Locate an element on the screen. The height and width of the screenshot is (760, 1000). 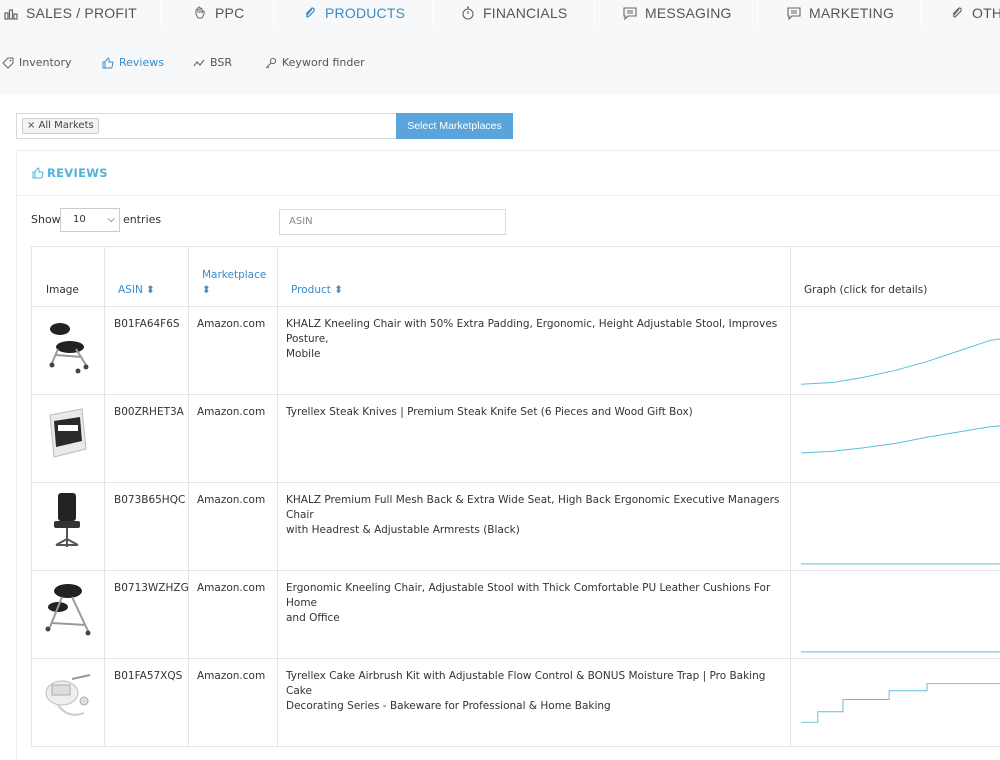
asin-value: B0713WZHZG is located at coordinates (151, 588).